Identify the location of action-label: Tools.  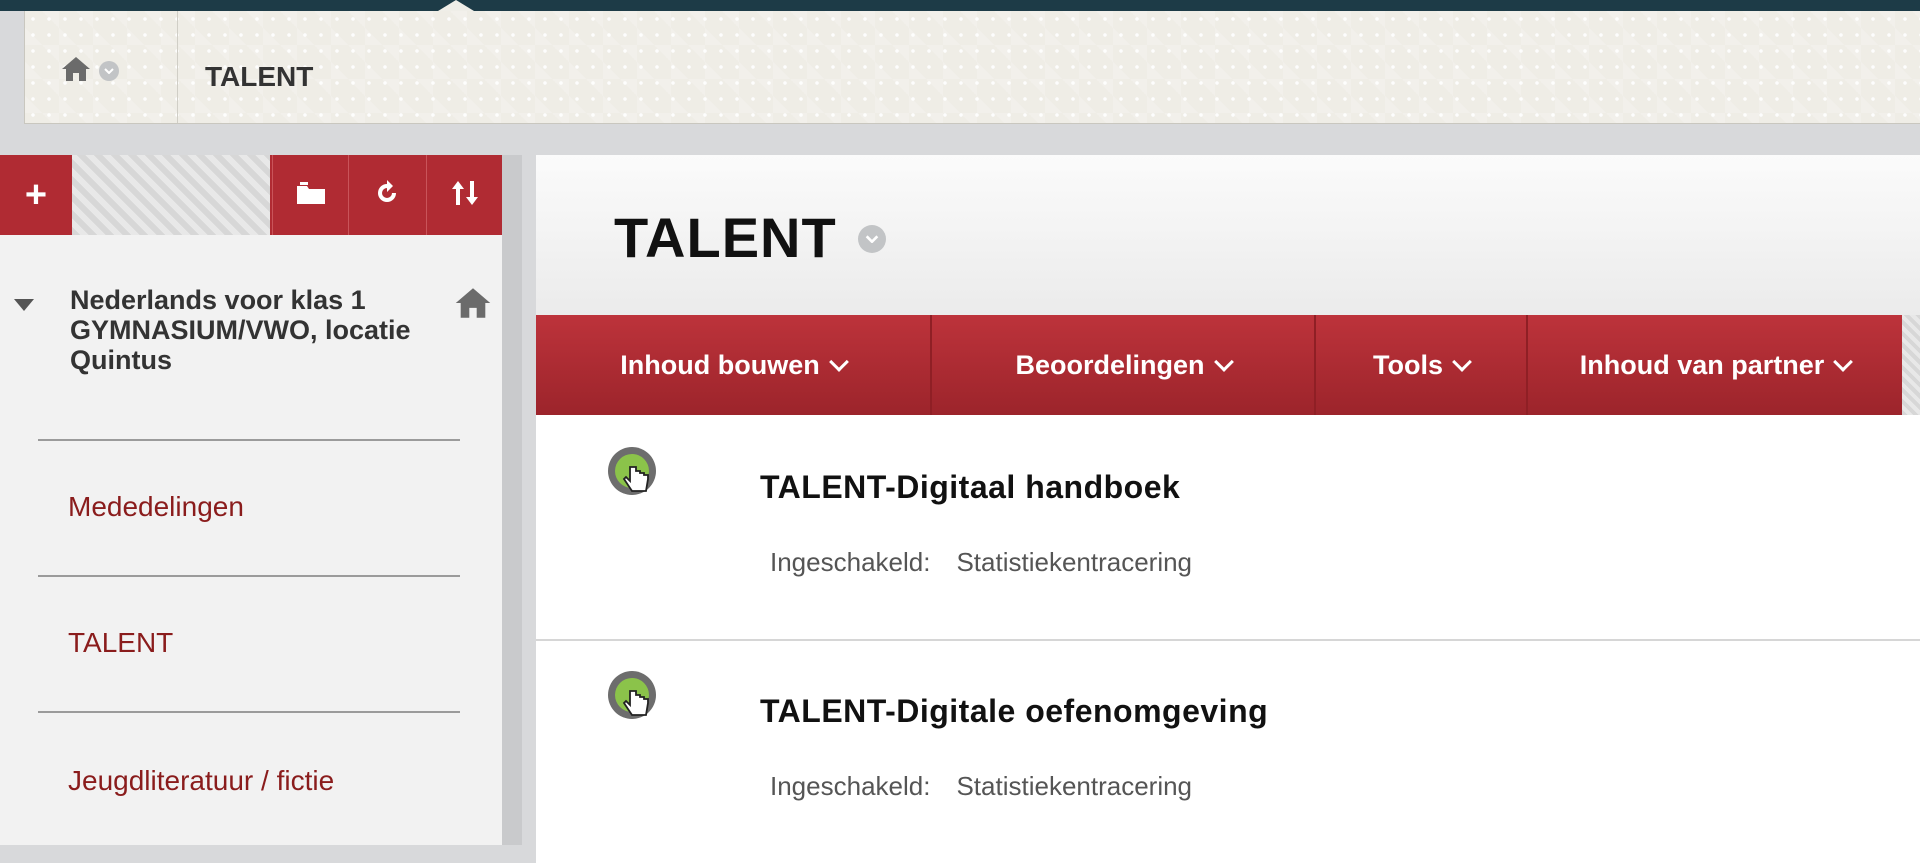
(1408, 364).